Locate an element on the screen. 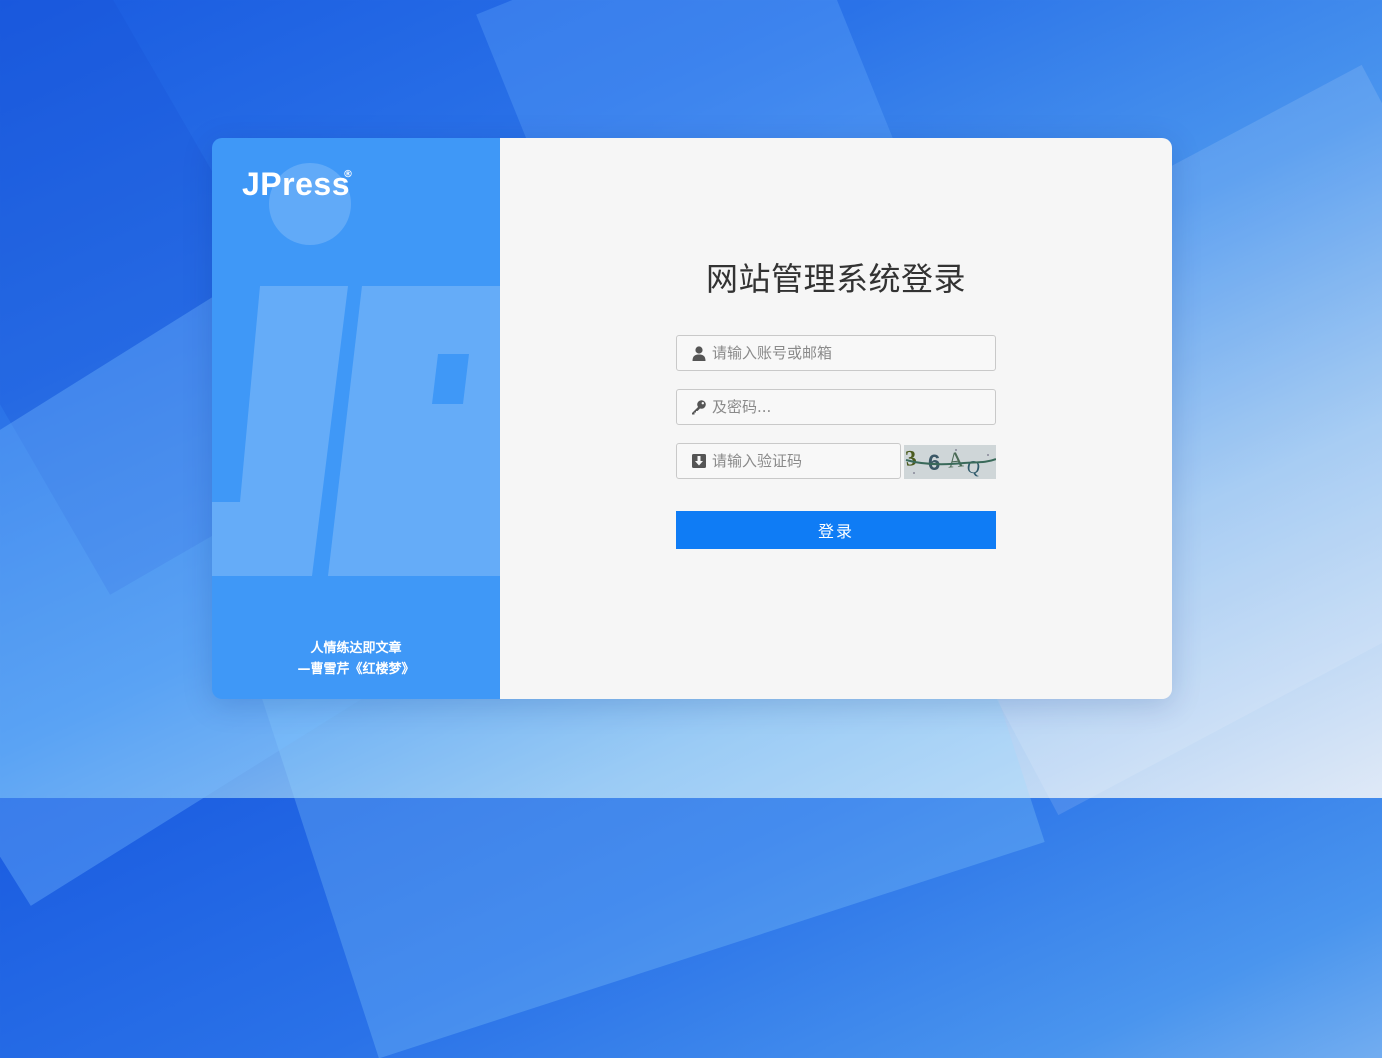 Image resolution: width=1382 pixels, height=1058 pixels. brand-logo: JPress is located at coordinates (296, 184).